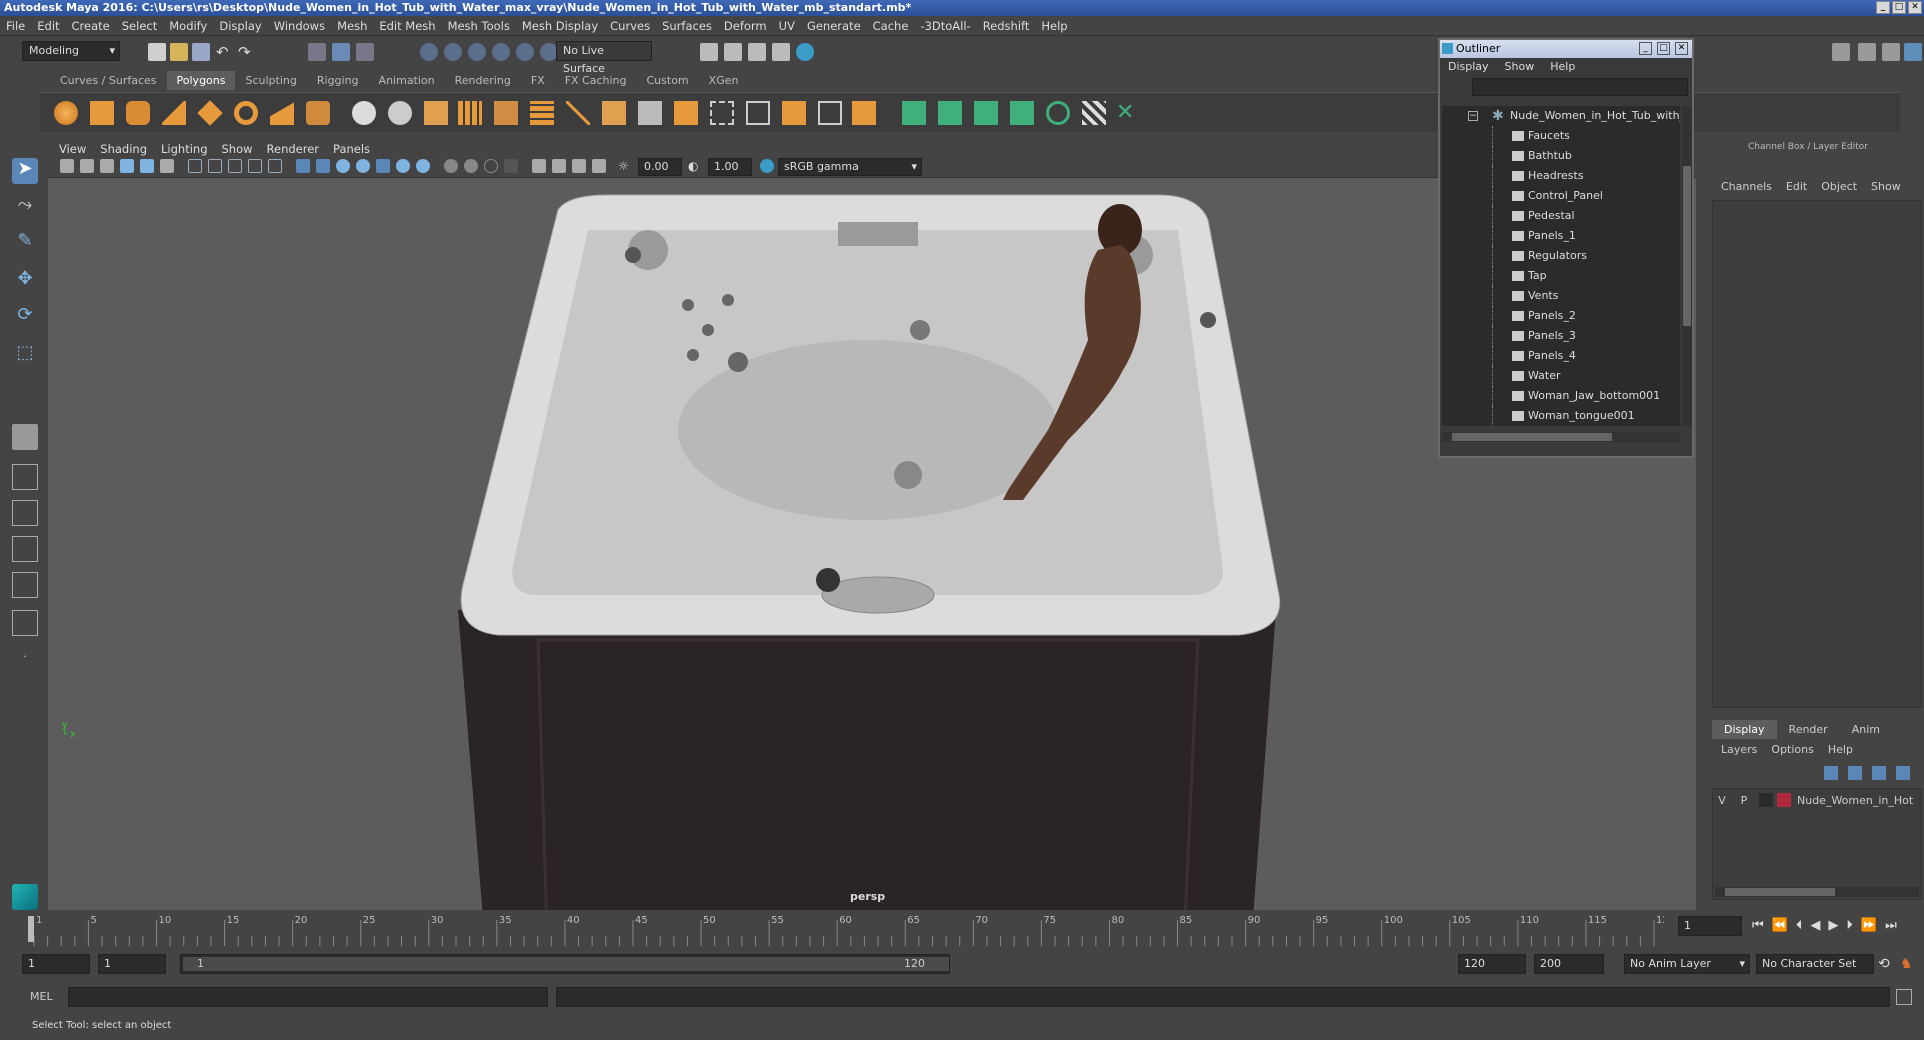 Image resolution: width=1924 pixels, height=1040 pixels. Describe the element at coordinates (237, 149) in the screenshot. I see `vp-menu-show: Show` at that location.